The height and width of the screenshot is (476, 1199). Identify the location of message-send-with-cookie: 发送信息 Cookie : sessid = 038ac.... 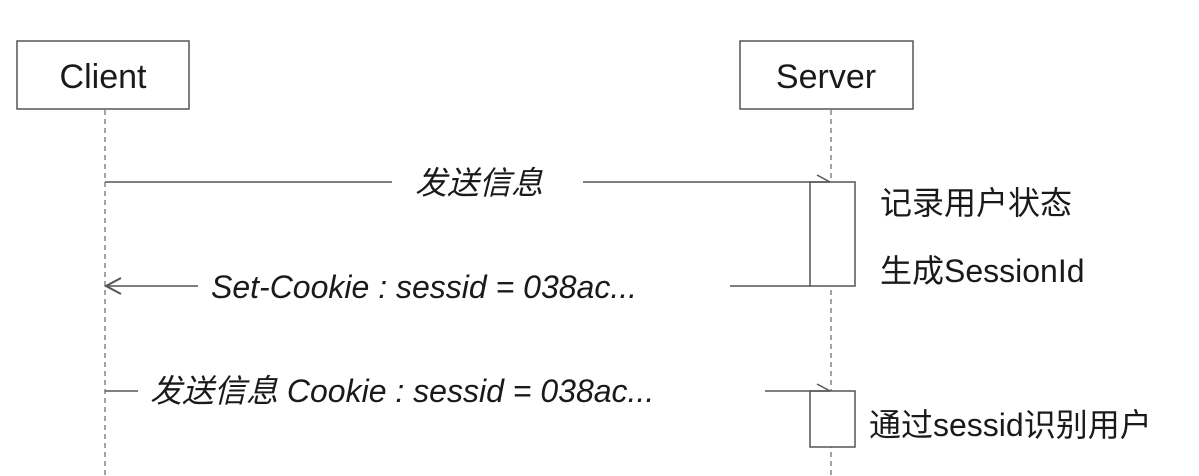
(468, 391).